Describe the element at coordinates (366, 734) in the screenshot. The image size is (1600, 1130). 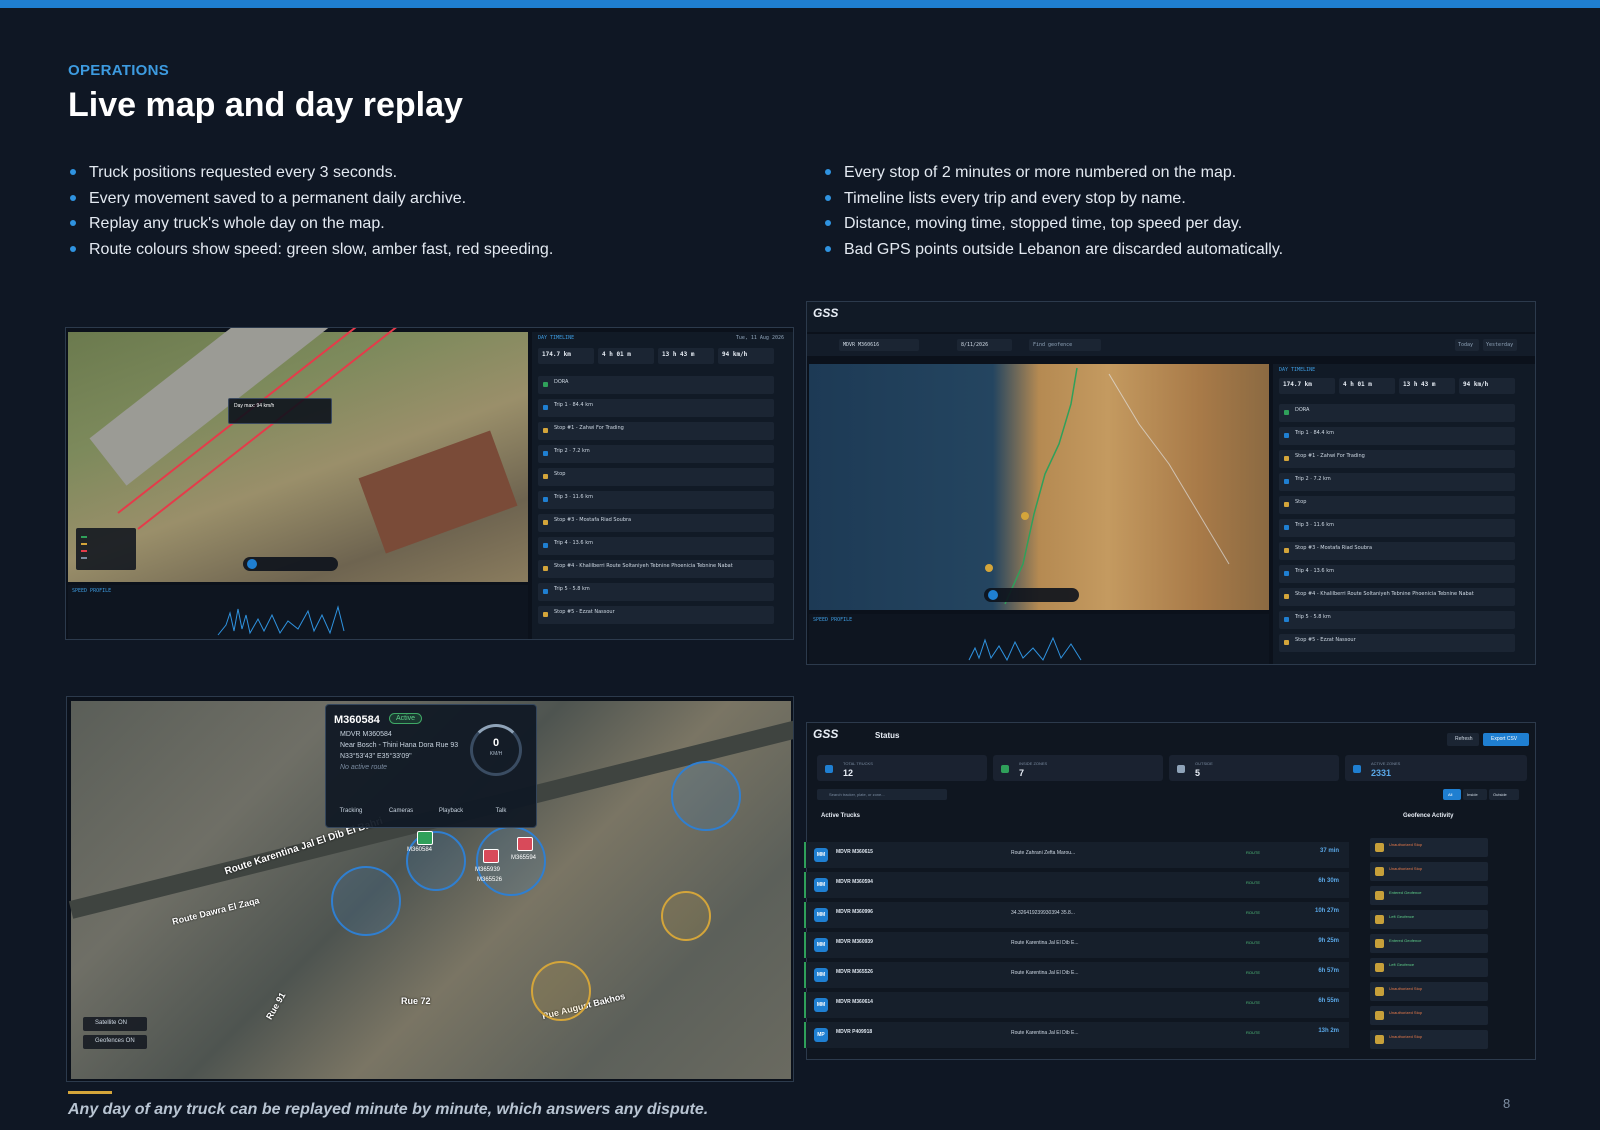
I see `popup-device: MDVR M360584` at that location.